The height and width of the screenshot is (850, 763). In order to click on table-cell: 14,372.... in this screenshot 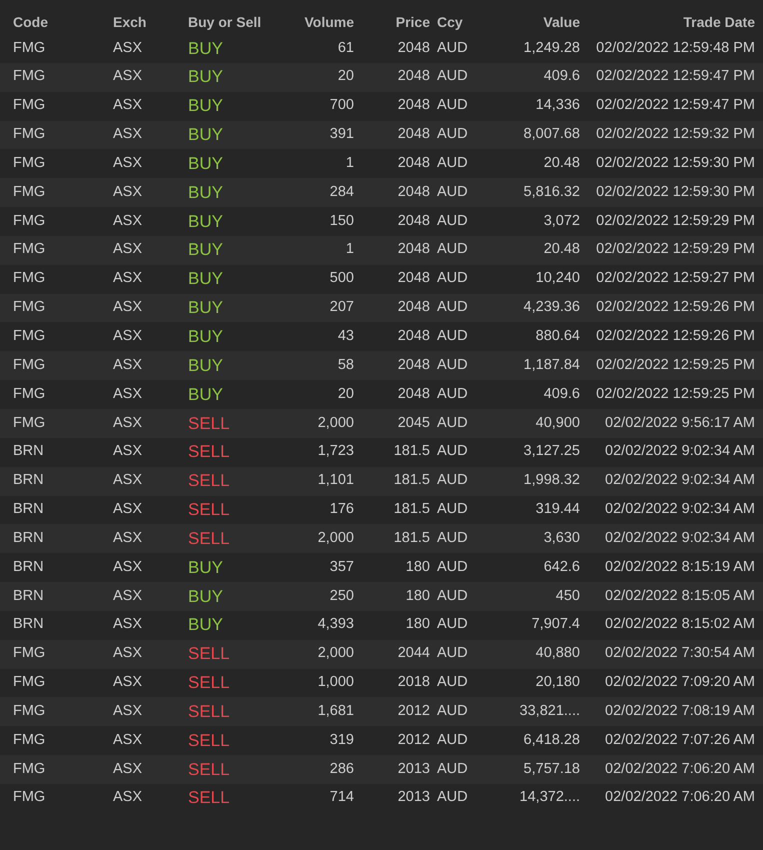, I will do `click(550, 797)`.